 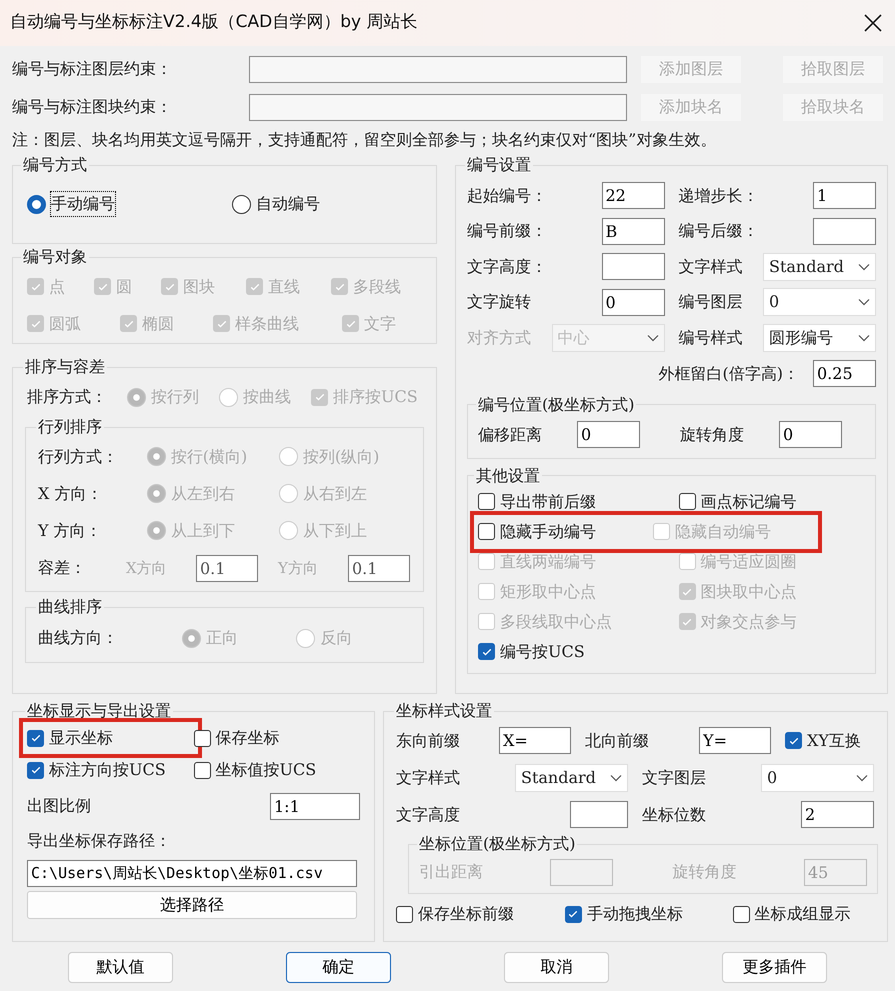 I want to click on field-label: 导出坐标保存路径：, so click(x=99, y=841).